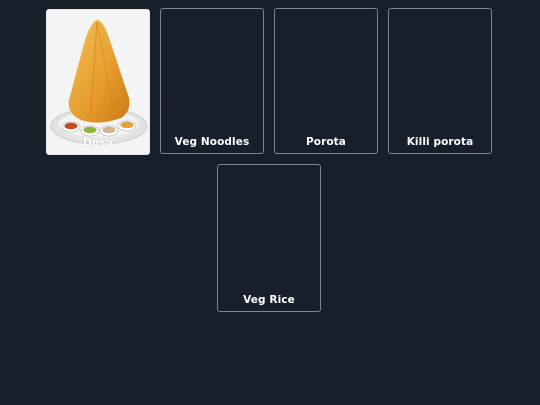 The image size is (540, 405). Describe the element at coordinates (212, 142) in the screenshot. I see `menu-item-label: Veg Noodles` at that location.